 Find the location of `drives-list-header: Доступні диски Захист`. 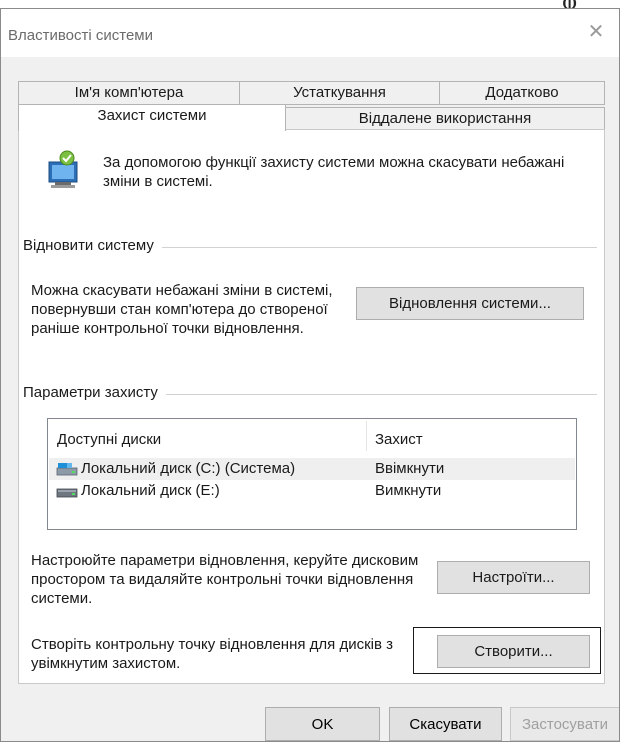

drives-list-header: Доступні диски Захист is located at coordinates (312, 437).